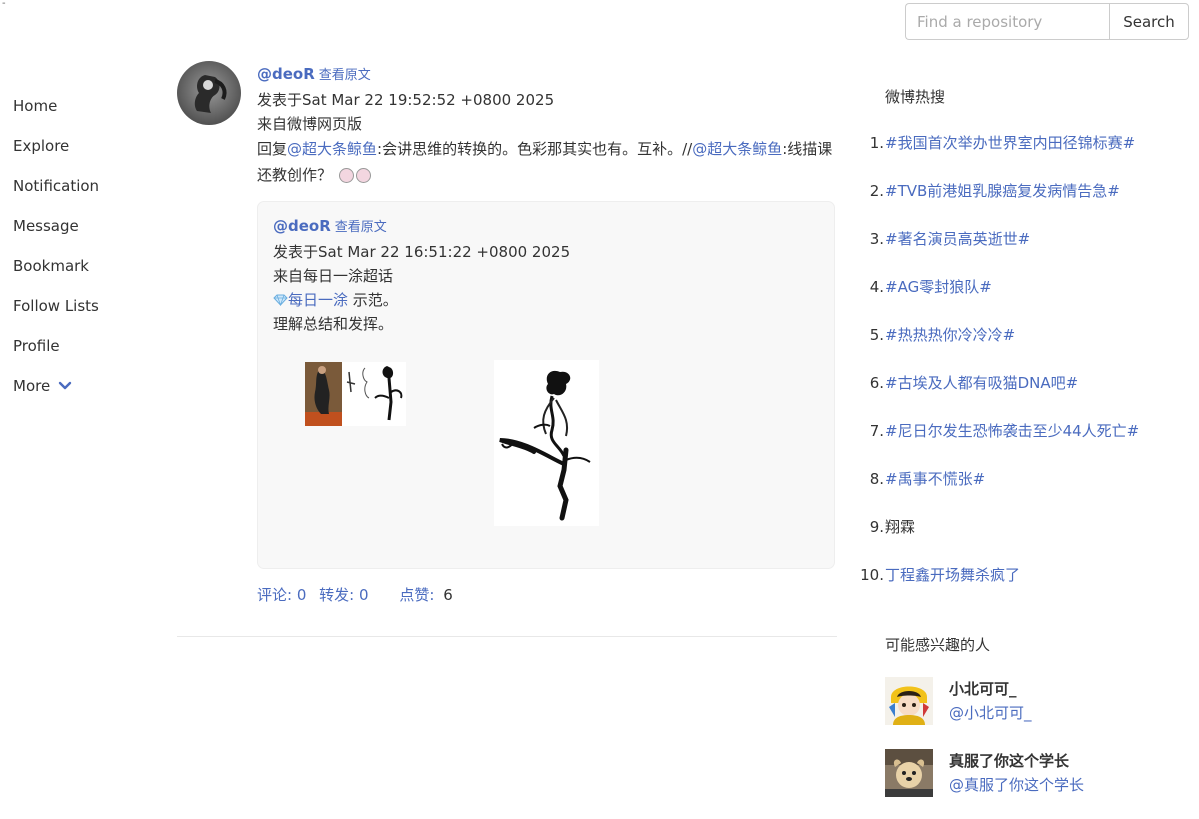 This screenshot has width=1199, height=819. What do you see at coordinates (1149, 21) in the screenshot?
I see `search-button: Search` at bounding box center [1149, 21].